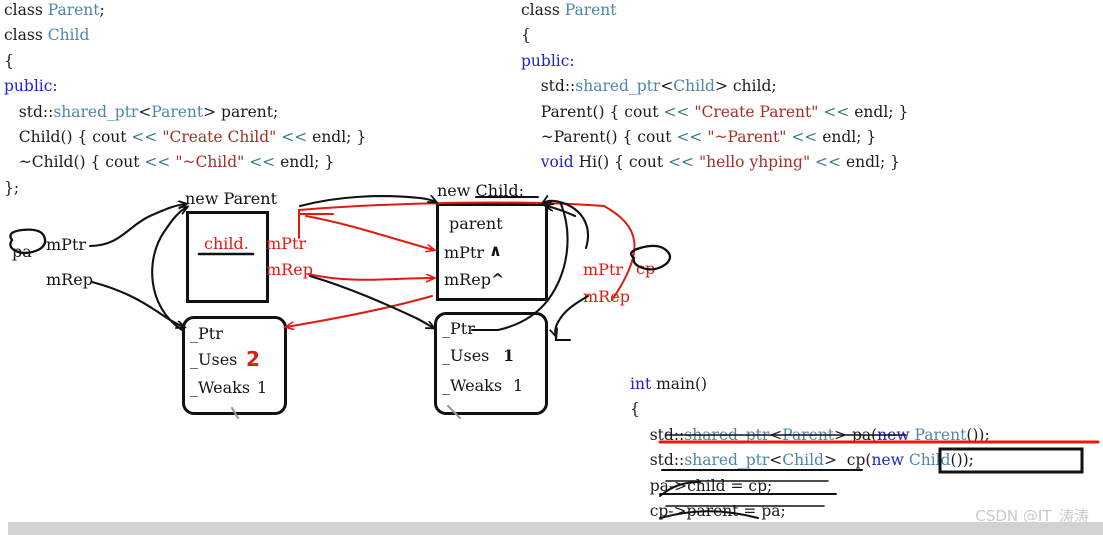 Image resolution: width=1103 pixels, height=535 pixels. Describe the element at coordinates (563, 335) in the screenshot. I see `bracket-cp-mrep` at that location.